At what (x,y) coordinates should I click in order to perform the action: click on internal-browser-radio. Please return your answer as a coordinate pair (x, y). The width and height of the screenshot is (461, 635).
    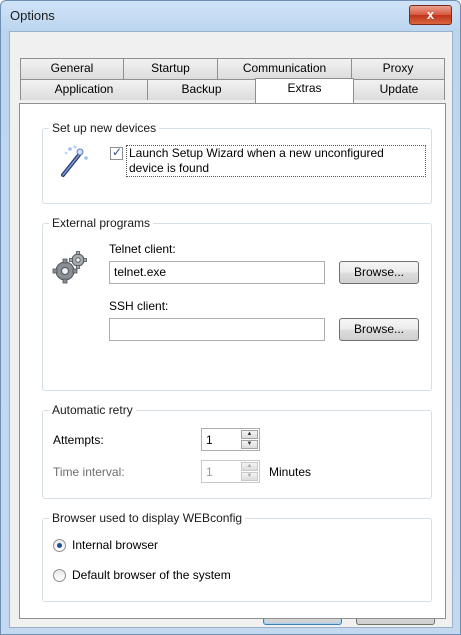
    Looking at the image, I should click on (59, 545).